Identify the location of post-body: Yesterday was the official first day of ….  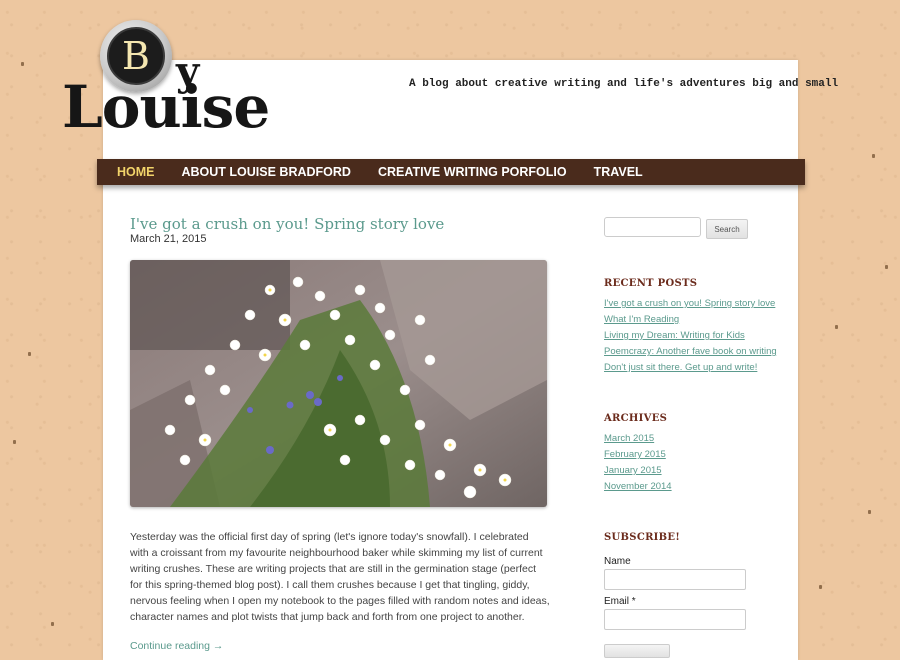
(340, 577).